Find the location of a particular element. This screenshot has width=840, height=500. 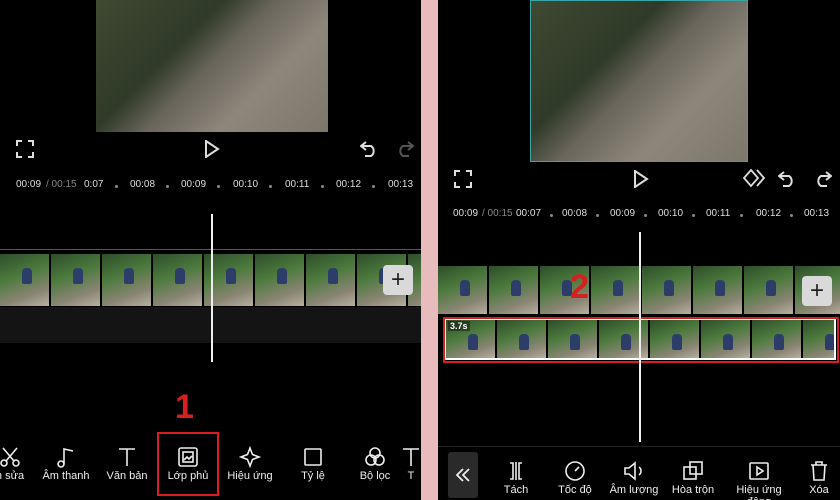

tool-label: Tách is located at coordinates (516, 490).